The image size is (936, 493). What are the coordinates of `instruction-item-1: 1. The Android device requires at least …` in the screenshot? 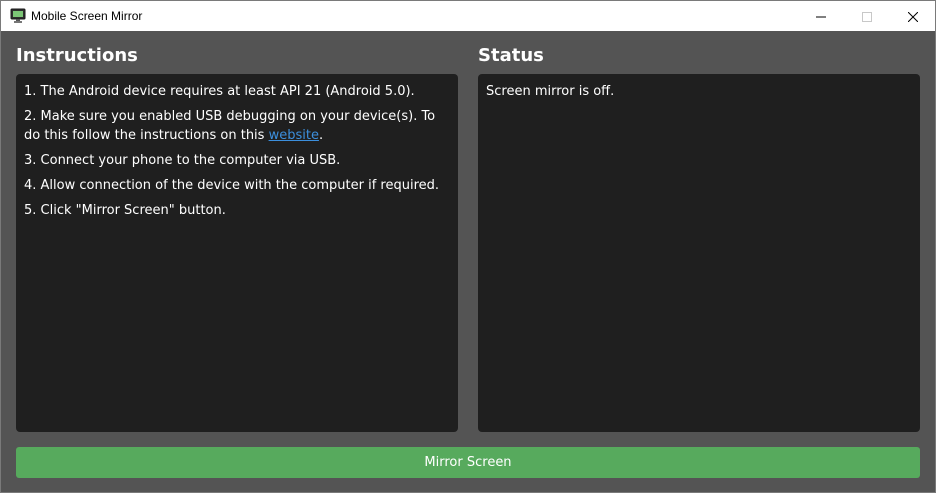 It's located at (219, 91).